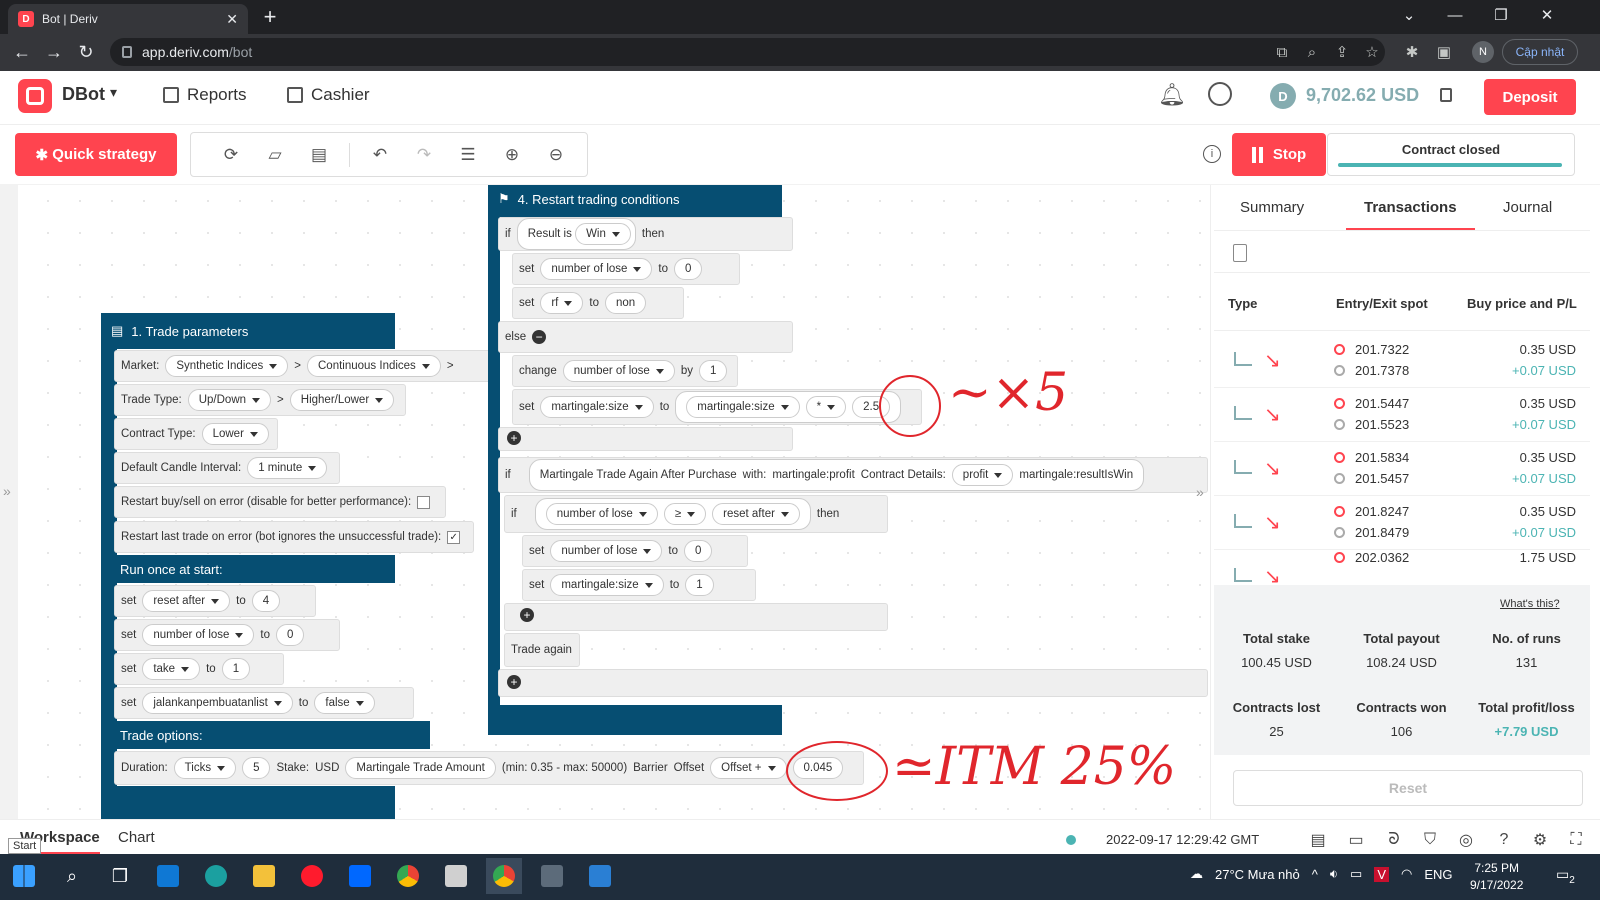  What do you see at coordinates (374, 366) in the screenshot?
I see `submarket-dropdown: Continuous Indices` at bounding box center [374, 366].